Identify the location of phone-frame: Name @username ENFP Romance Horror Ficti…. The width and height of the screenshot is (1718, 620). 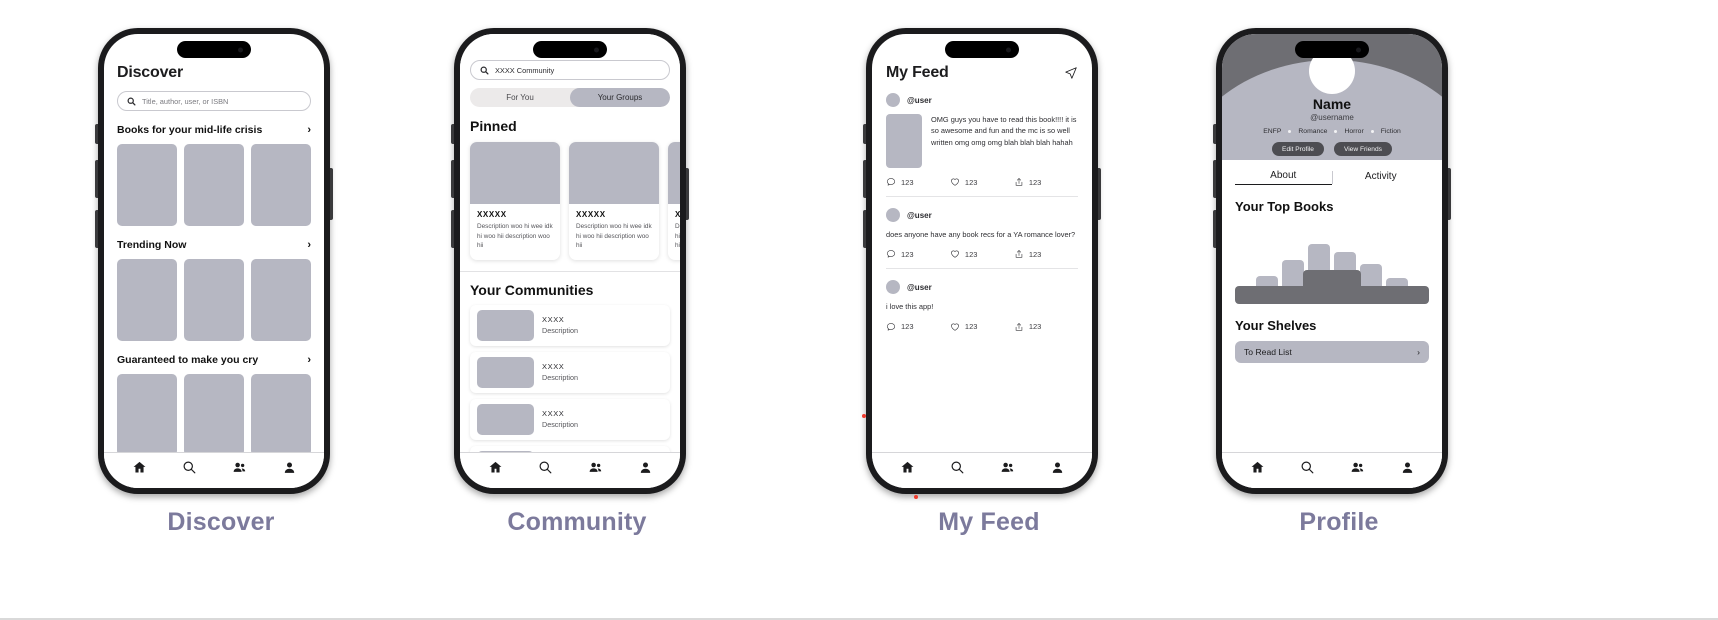
(1332, 261).